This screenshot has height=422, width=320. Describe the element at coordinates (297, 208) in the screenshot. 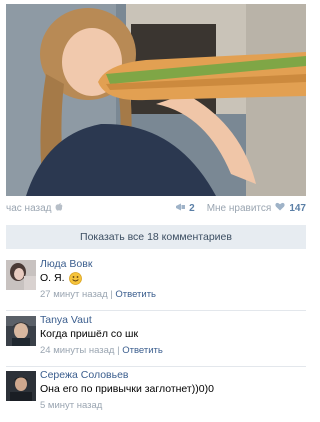

I see `like-count: 147` at that location.